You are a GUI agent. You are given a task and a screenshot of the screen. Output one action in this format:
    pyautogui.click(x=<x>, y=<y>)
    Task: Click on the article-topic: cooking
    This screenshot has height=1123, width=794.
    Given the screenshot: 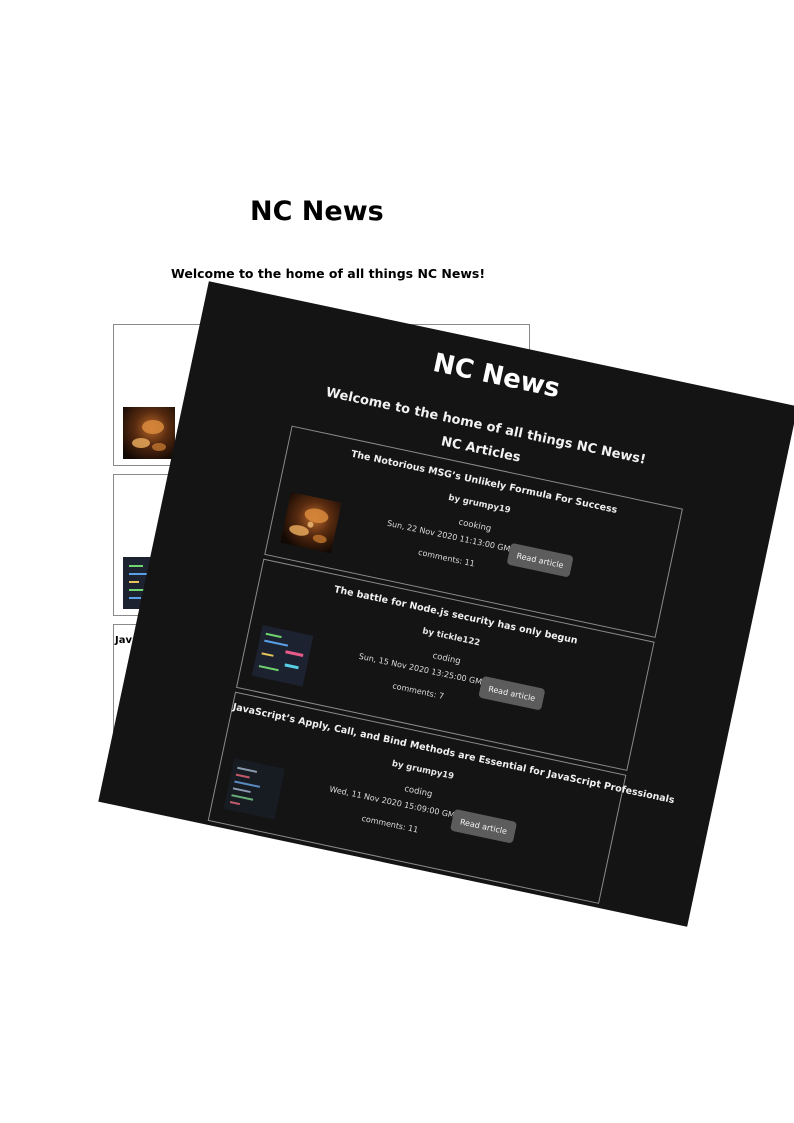 What is the action you would take?
    pyautogui.click(x=475, y=526)
    